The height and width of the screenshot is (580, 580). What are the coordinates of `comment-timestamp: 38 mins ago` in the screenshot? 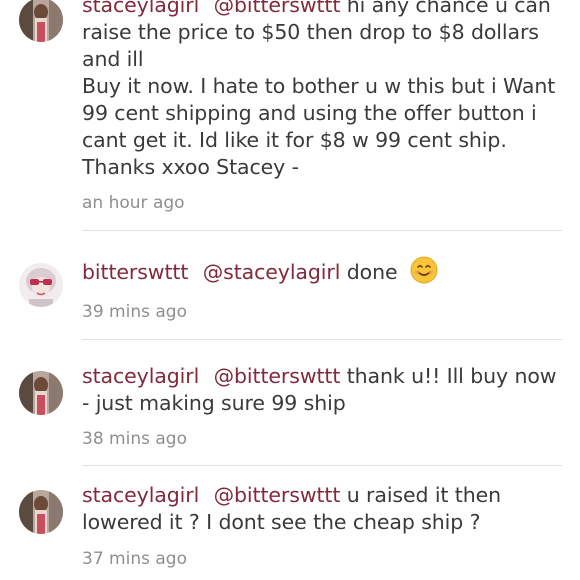 It's located at (134, 439).